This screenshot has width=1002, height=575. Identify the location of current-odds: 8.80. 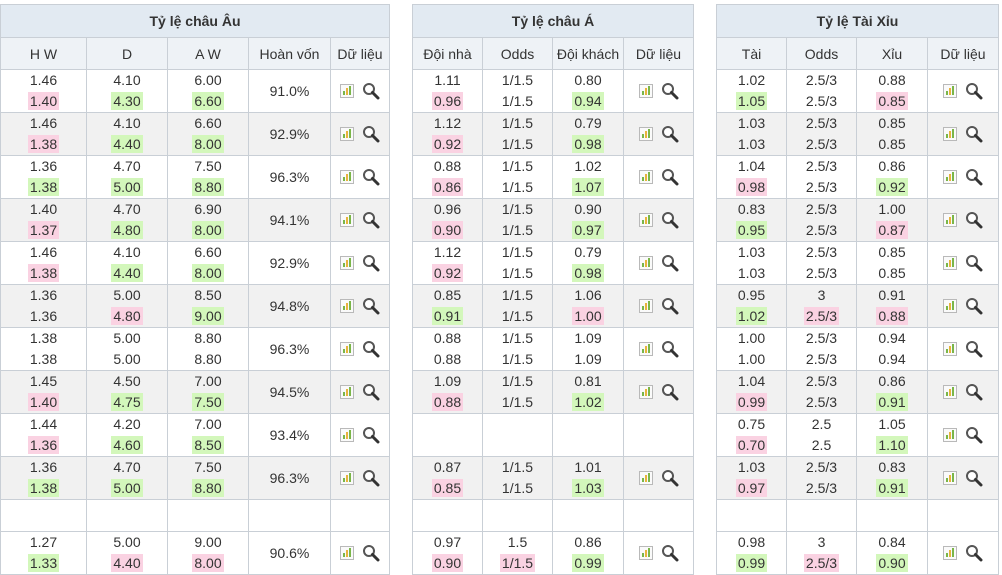
(208, 359).